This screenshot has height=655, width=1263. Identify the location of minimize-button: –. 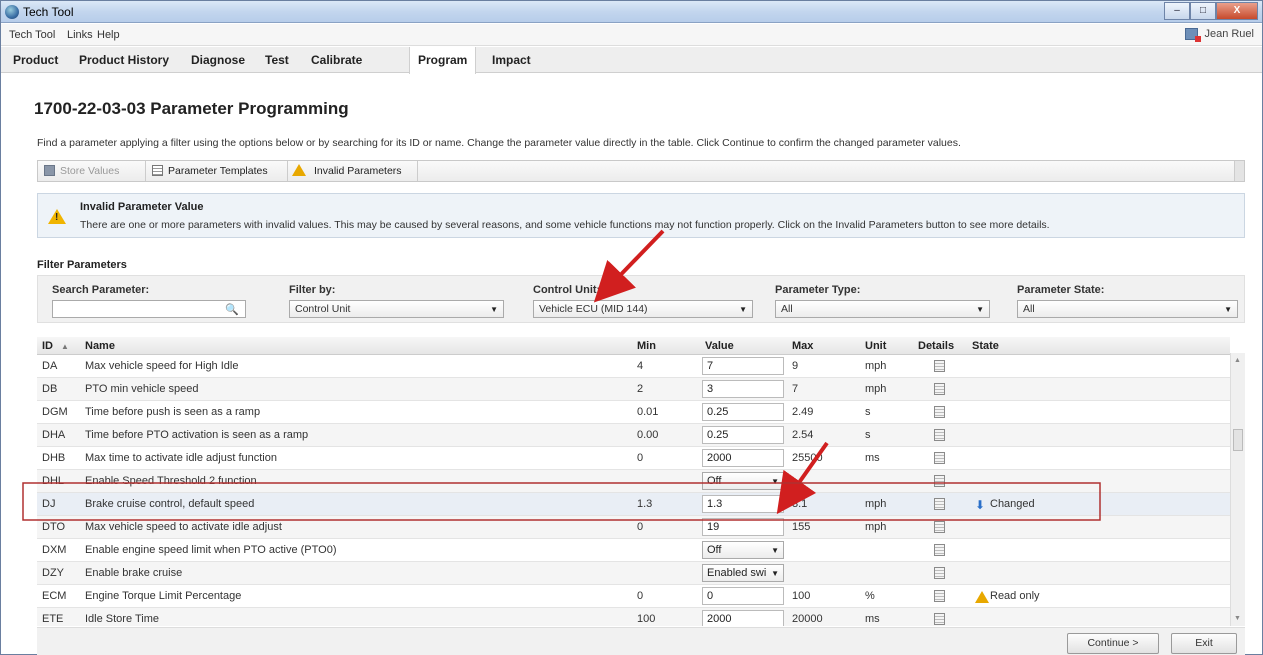
(1177, 11).